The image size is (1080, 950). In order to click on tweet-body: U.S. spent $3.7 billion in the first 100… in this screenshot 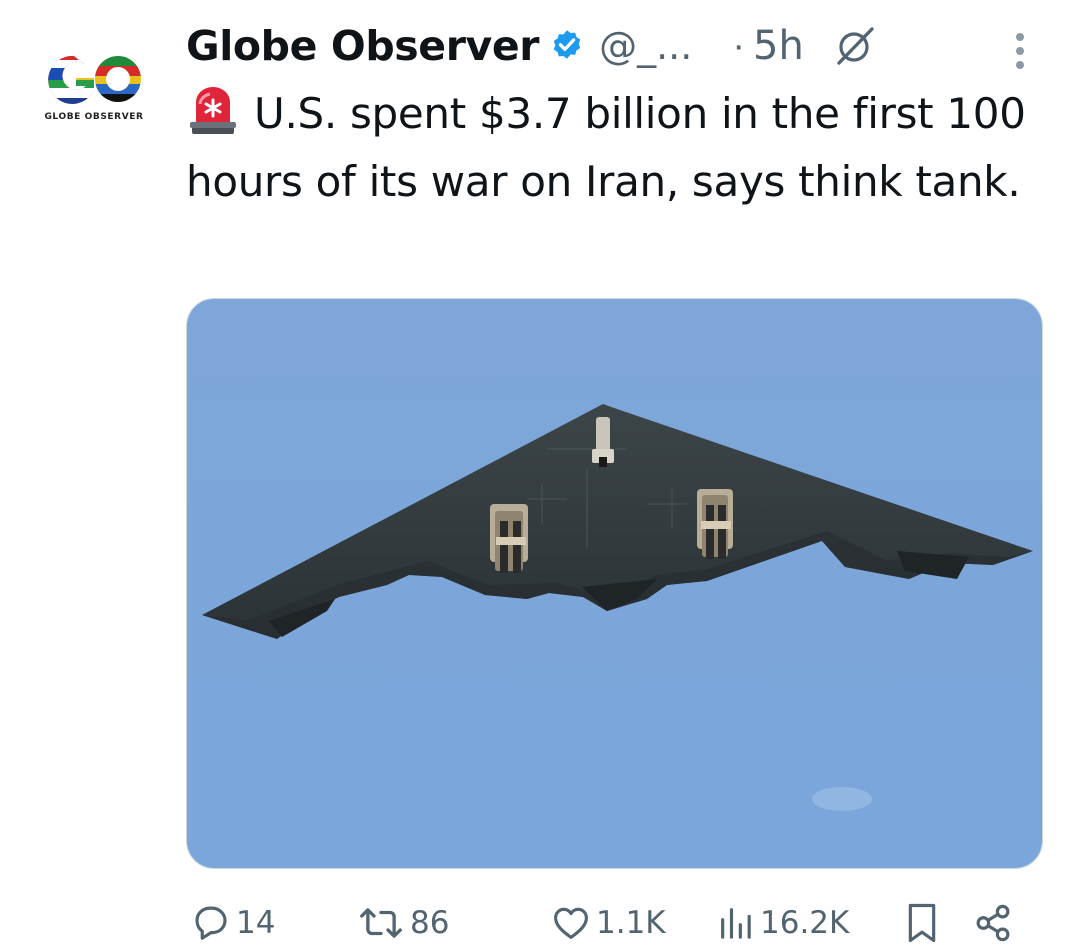, I will do `click(606, 147)`.